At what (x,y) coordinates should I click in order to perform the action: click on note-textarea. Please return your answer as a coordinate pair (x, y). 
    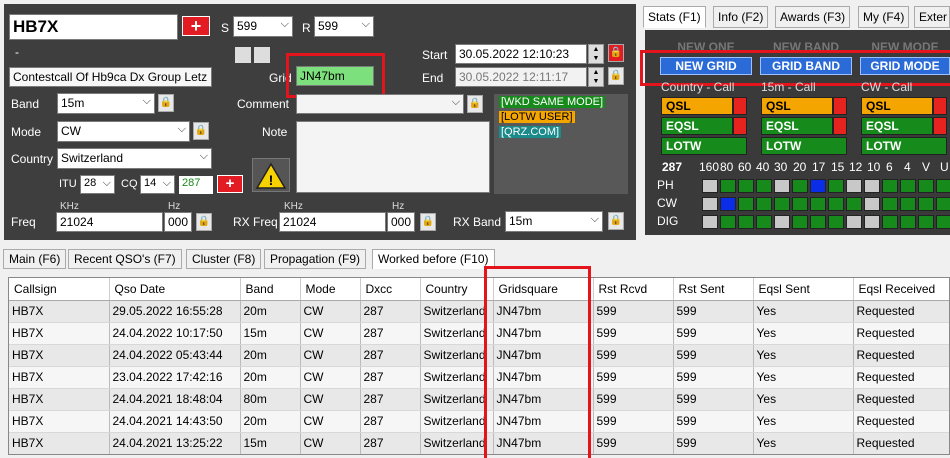
    Looking at the image, I should click on (393, 157).